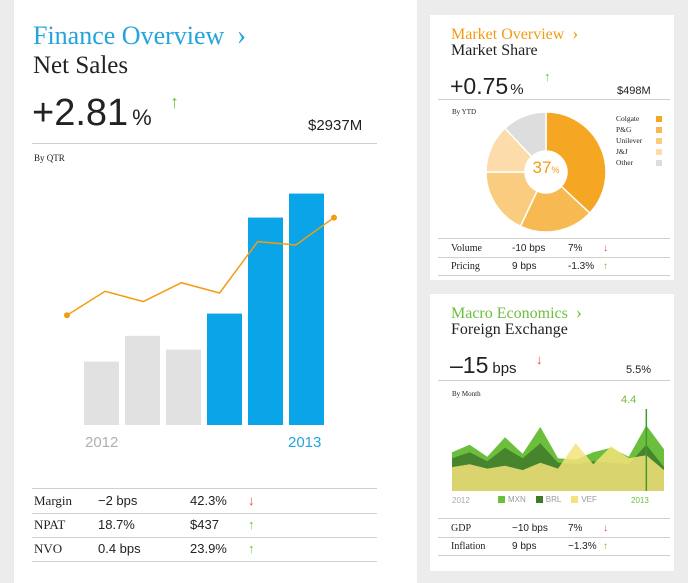 Image resolution: width=688 pixels, height=583 pixels. I want to click on macro-year-start: 2012, so click(461, 500).